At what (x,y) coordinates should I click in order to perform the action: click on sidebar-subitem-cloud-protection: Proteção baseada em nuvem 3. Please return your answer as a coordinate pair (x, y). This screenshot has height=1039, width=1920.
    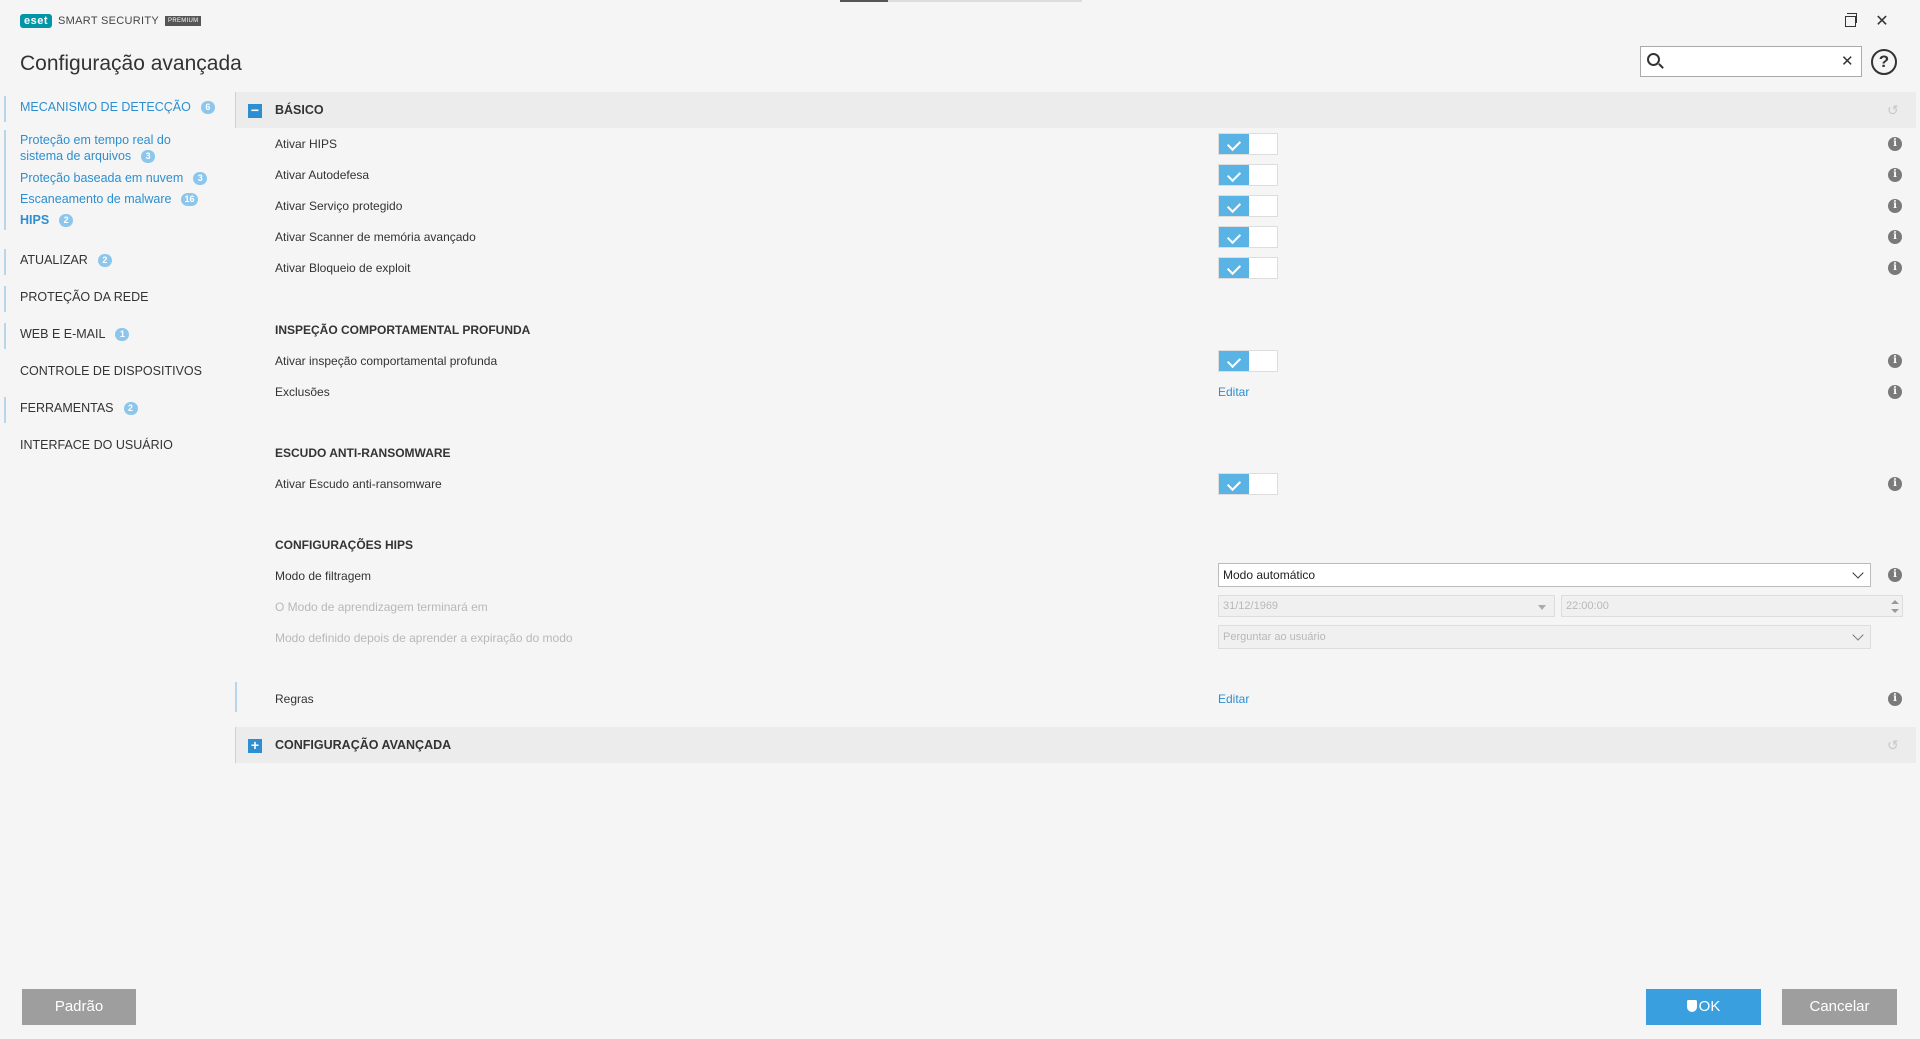
    Looking at the image, I should click on (127, 178).